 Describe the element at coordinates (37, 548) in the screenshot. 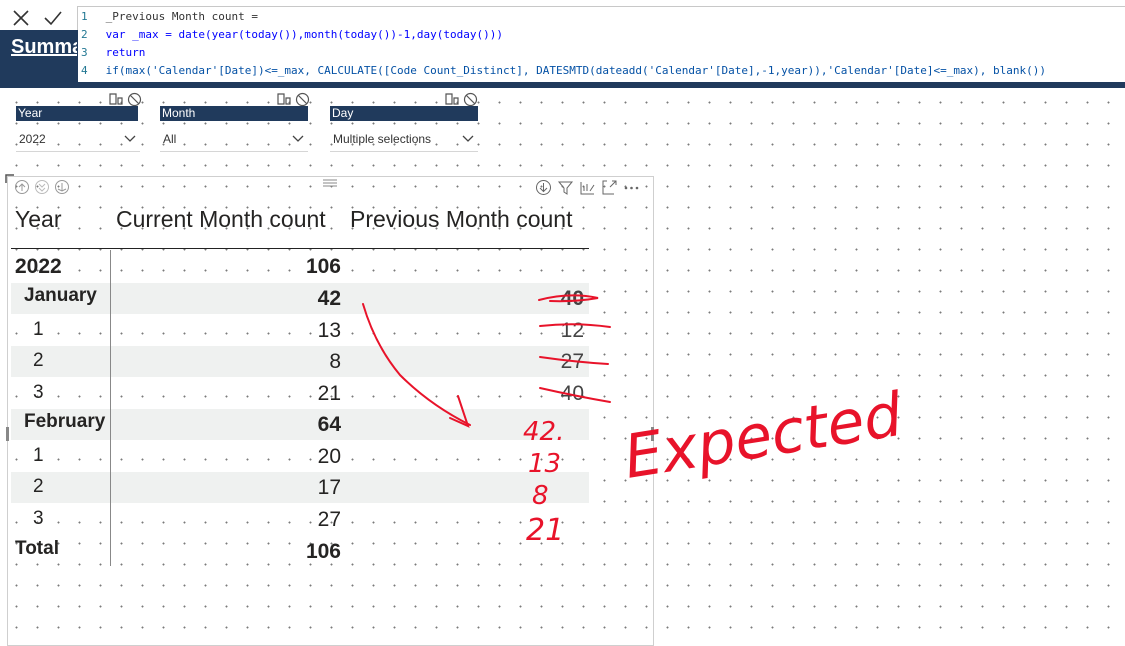

I see `row-label: Total` at that location.